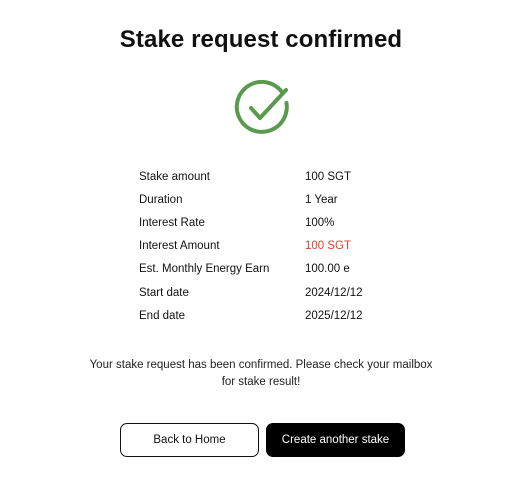 The image size is (522, 483). What do you see at coordinates (269, 292) in the screenshot?
I see `detail-row-start-date: Start date 2024/12/12` at bounding box center [269, 292].